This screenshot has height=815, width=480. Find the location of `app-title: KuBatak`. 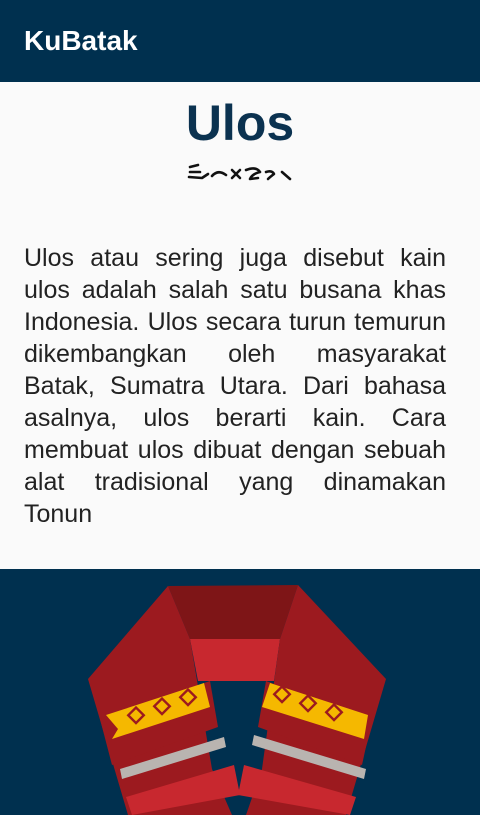

app-title: KuBatak is located at coordinates (81, 40).